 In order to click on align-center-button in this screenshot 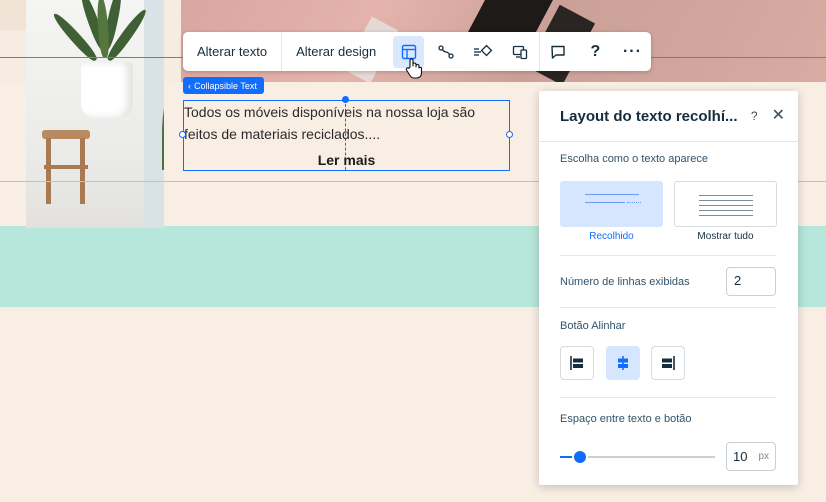, I will do `click(623, 363)`.